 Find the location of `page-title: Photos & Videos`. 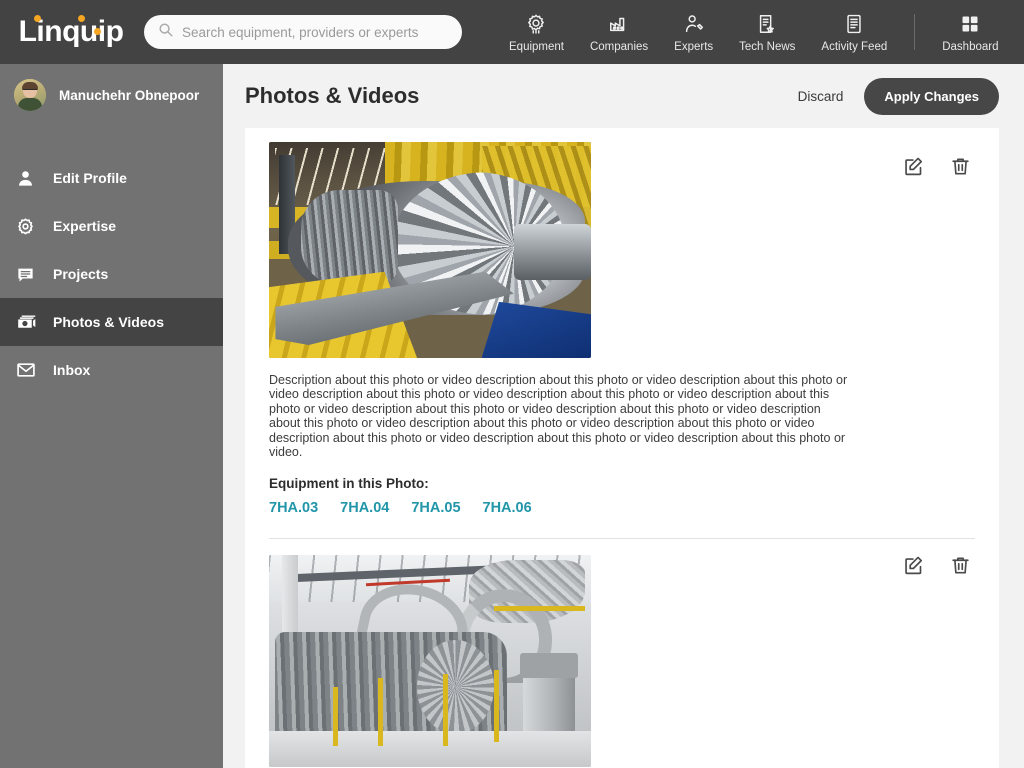

page-title: Photos & Videos is located at coordinates (332, 95).